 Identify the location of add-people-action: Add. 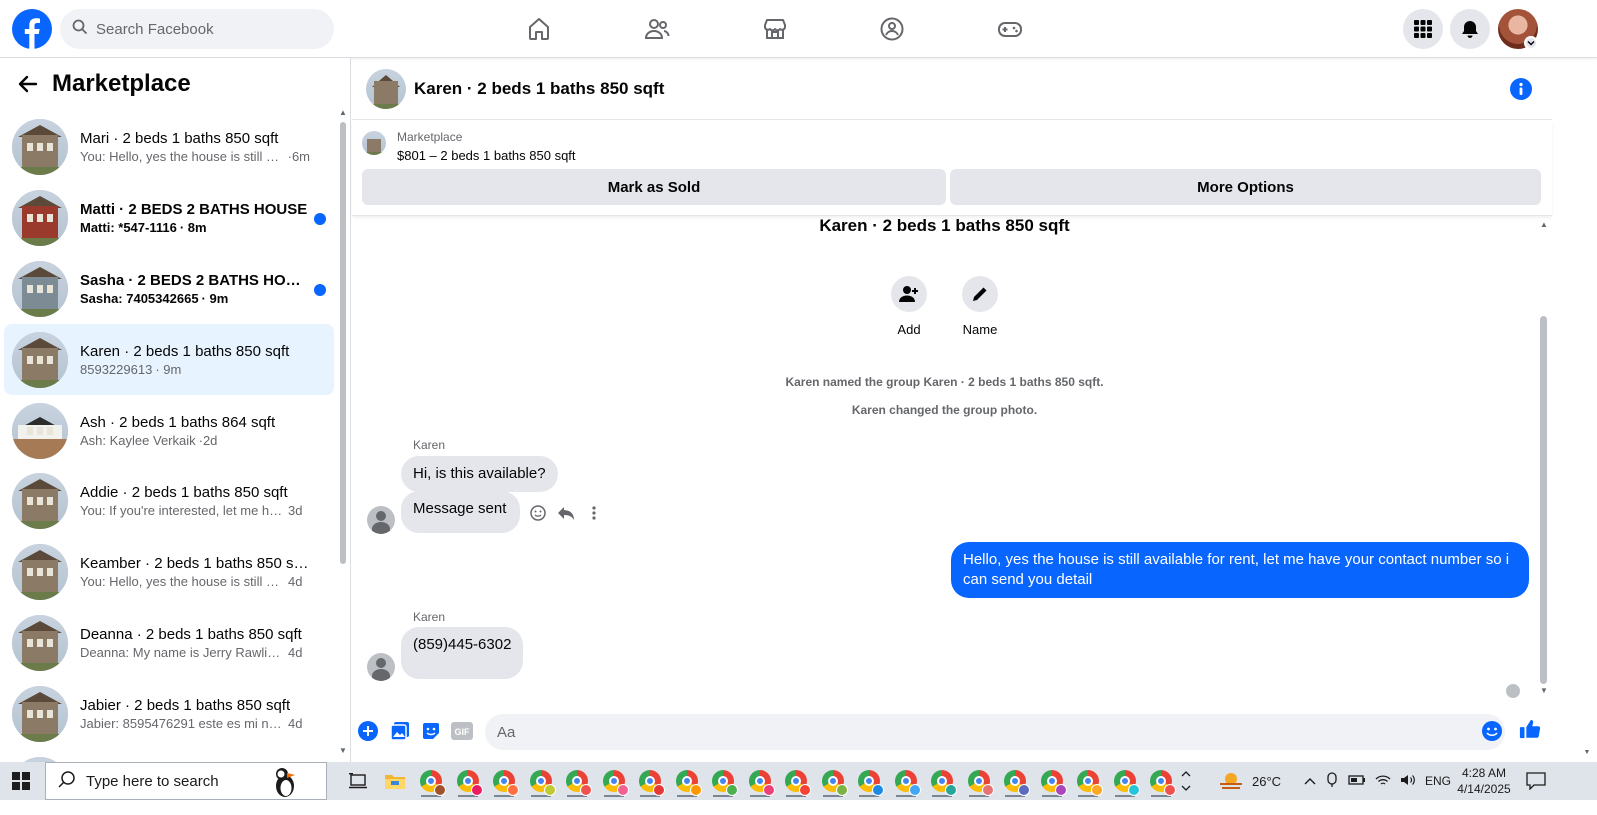
(909, 306).